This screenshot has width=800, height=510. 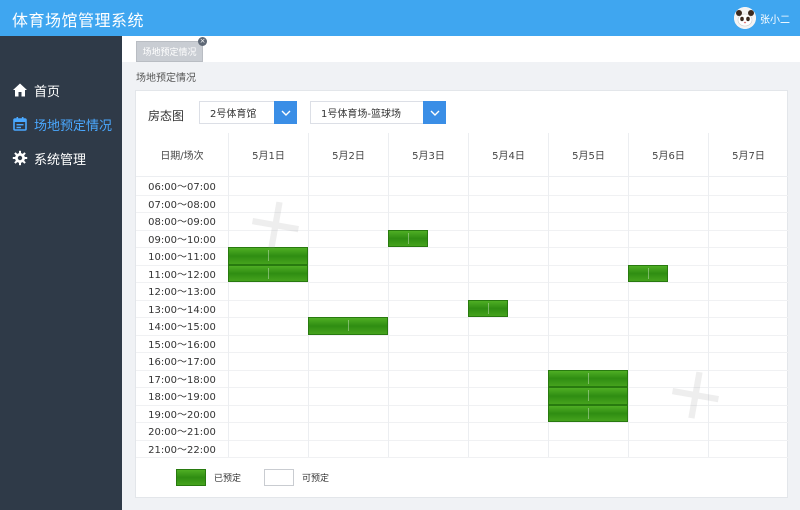 I want to click on chevron-down-icon, so click(x=285, y=112).